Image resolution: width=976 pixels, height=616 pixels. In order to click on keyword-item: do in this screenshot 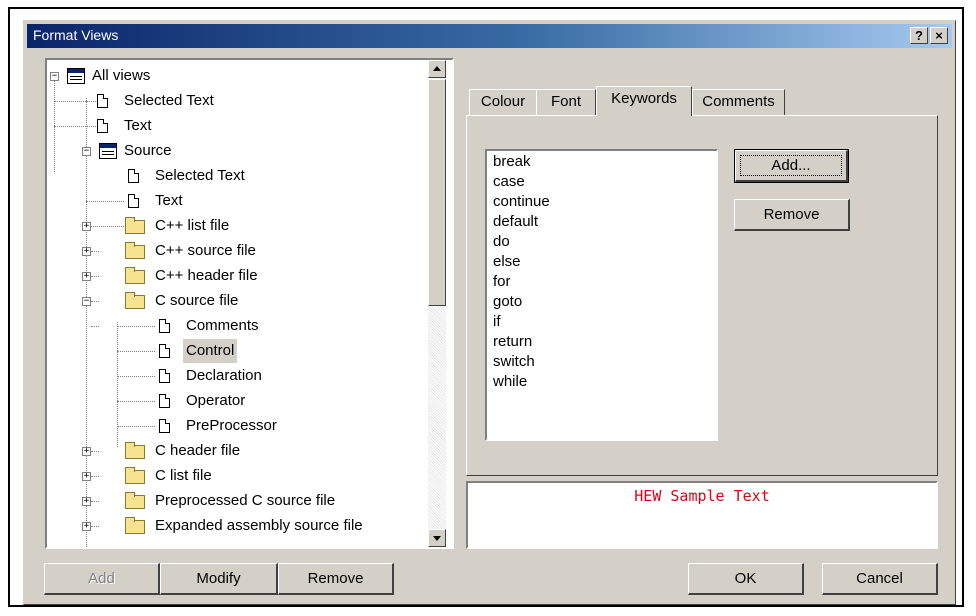, I will do `click(501, 242)`.